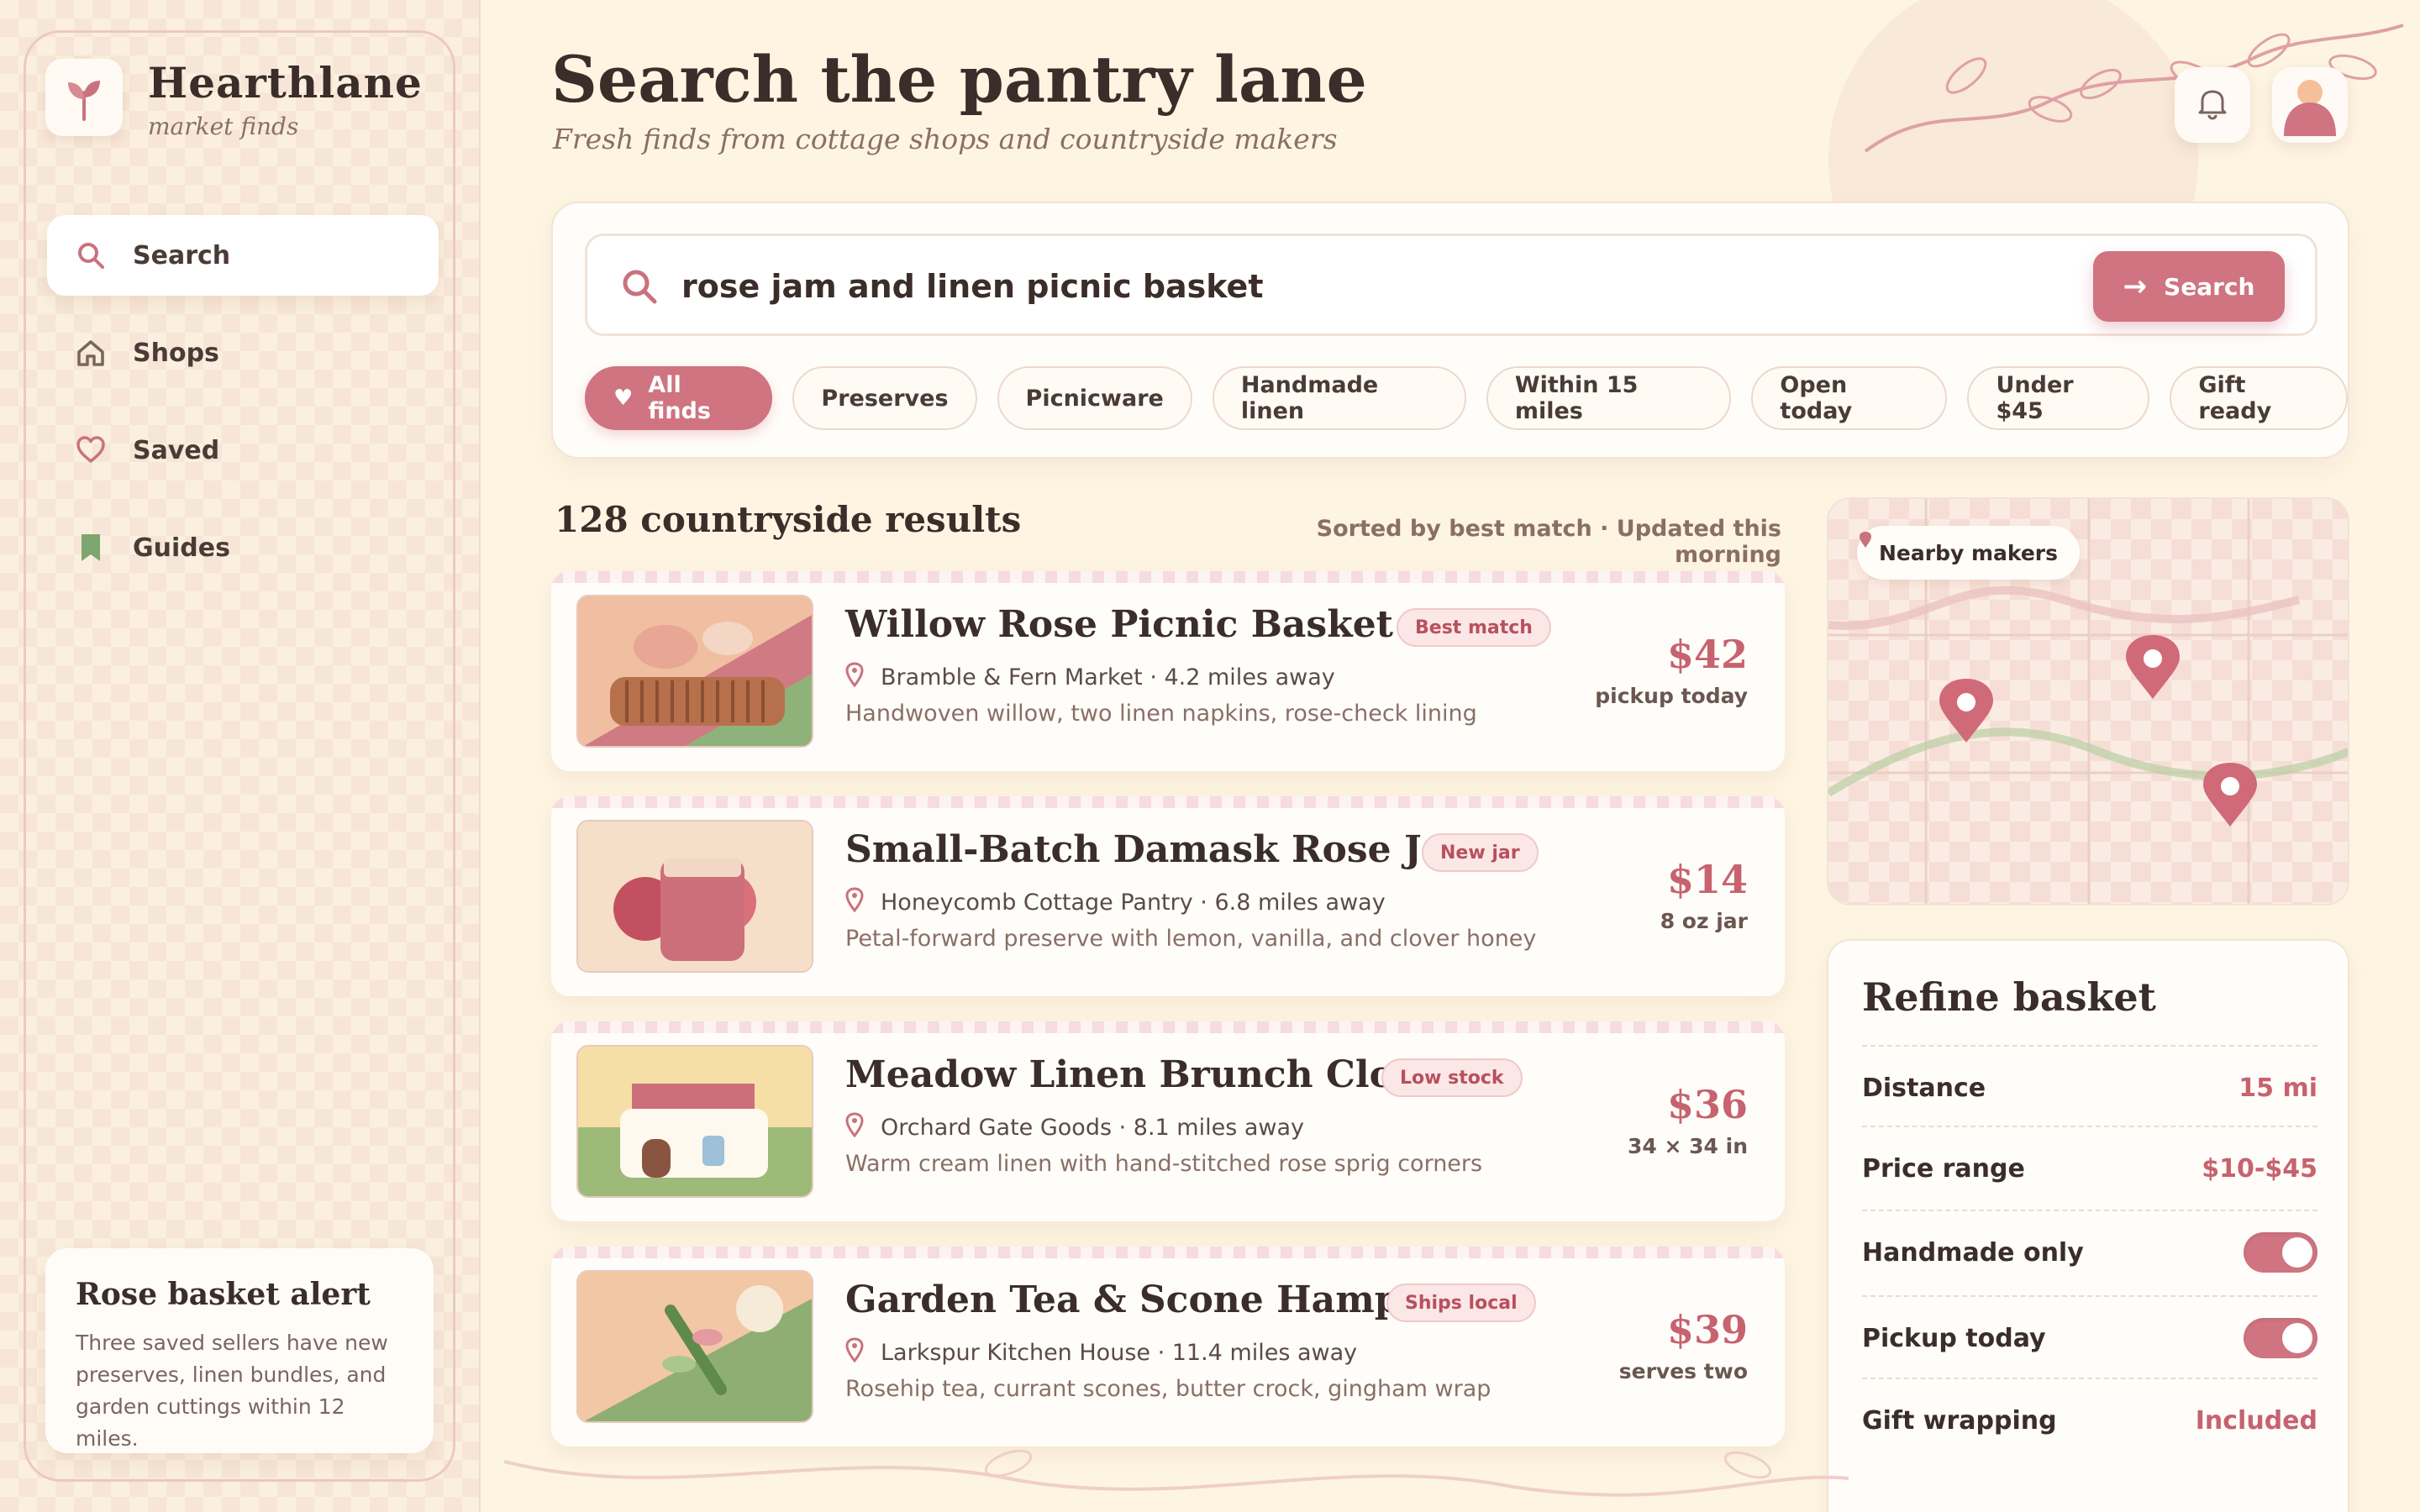  Describe the element at coordinates (176, 353) in the screenshot. I see `sidebar-item-label: Shops` at that location.